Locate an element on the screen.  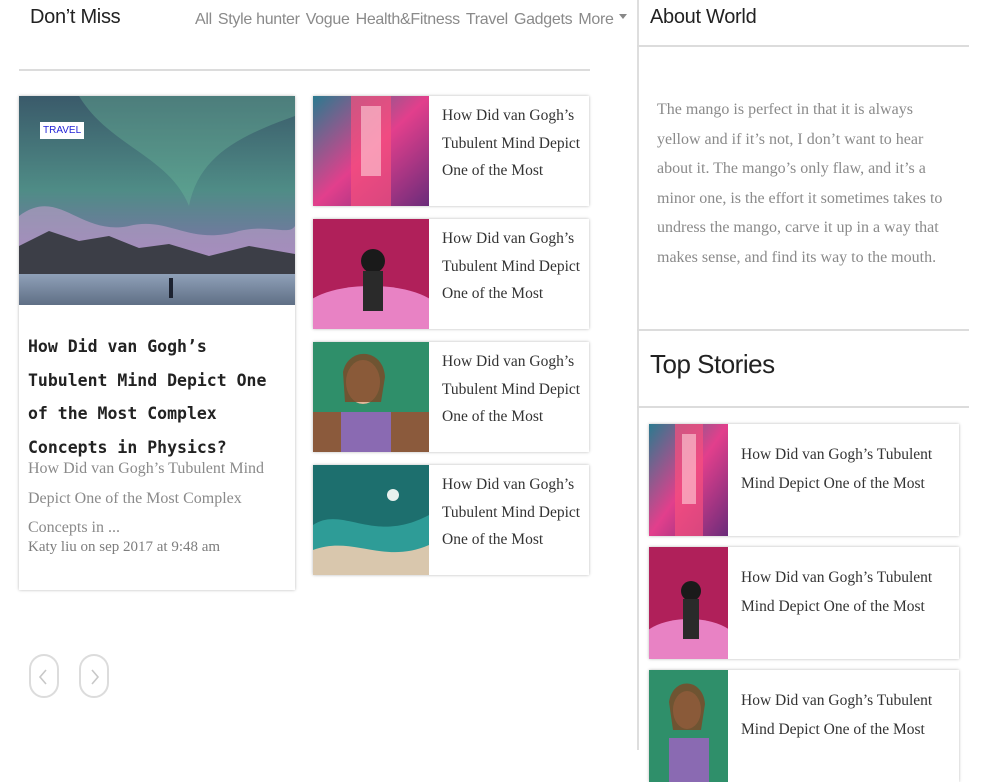
filter-more-label: More is located at coordinates (596, 19).